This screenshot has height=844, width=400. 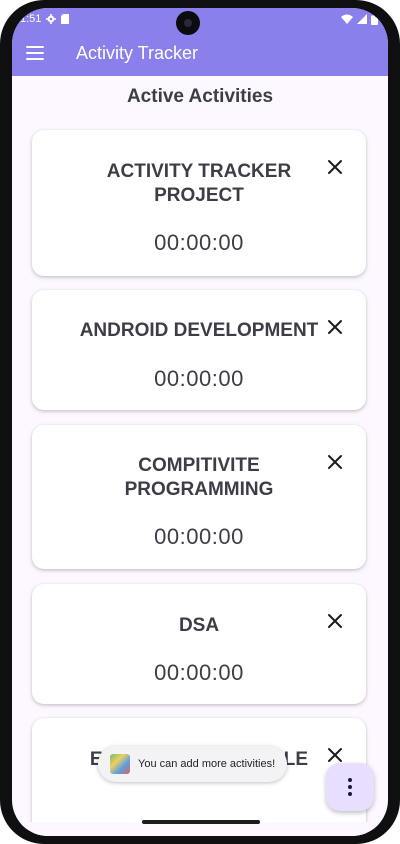 I want to click on front-camera, so click(x=188, y=23).